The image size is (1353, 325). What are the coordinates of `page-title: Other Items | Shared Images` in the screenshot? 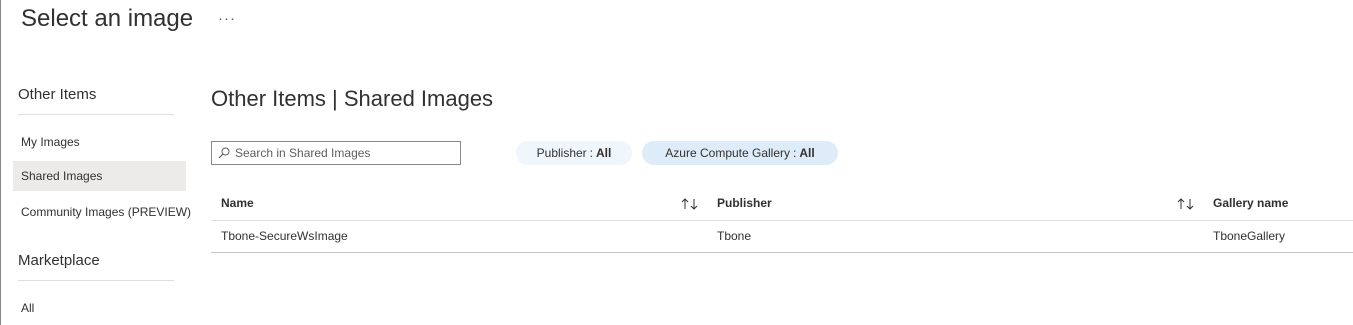 It's located at (352, 98).